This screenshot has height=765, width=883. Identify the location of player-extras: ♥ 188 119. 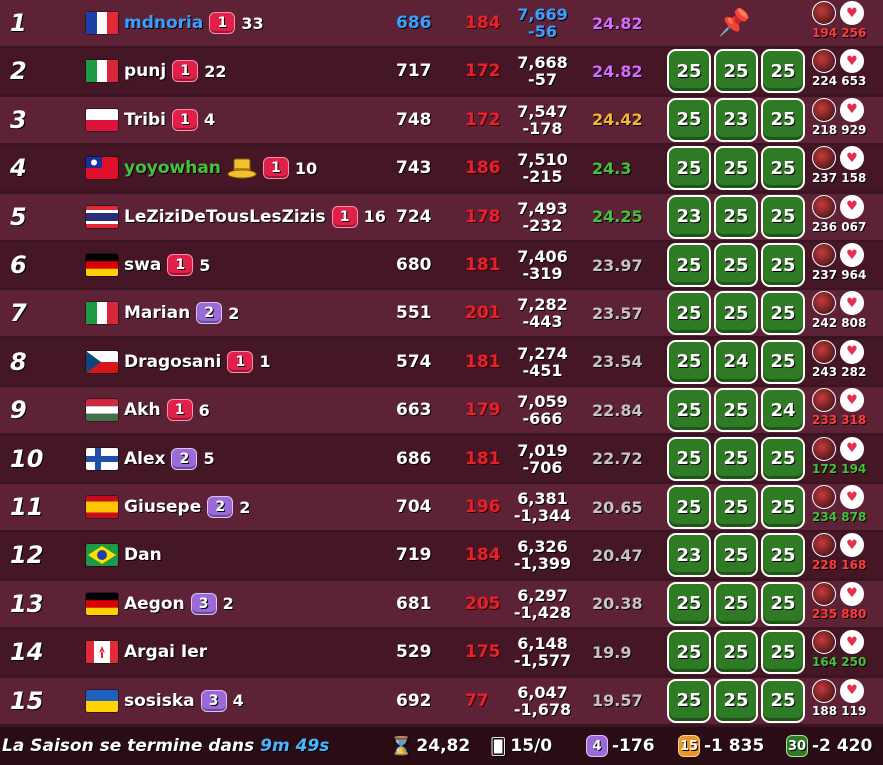
(844, 701).